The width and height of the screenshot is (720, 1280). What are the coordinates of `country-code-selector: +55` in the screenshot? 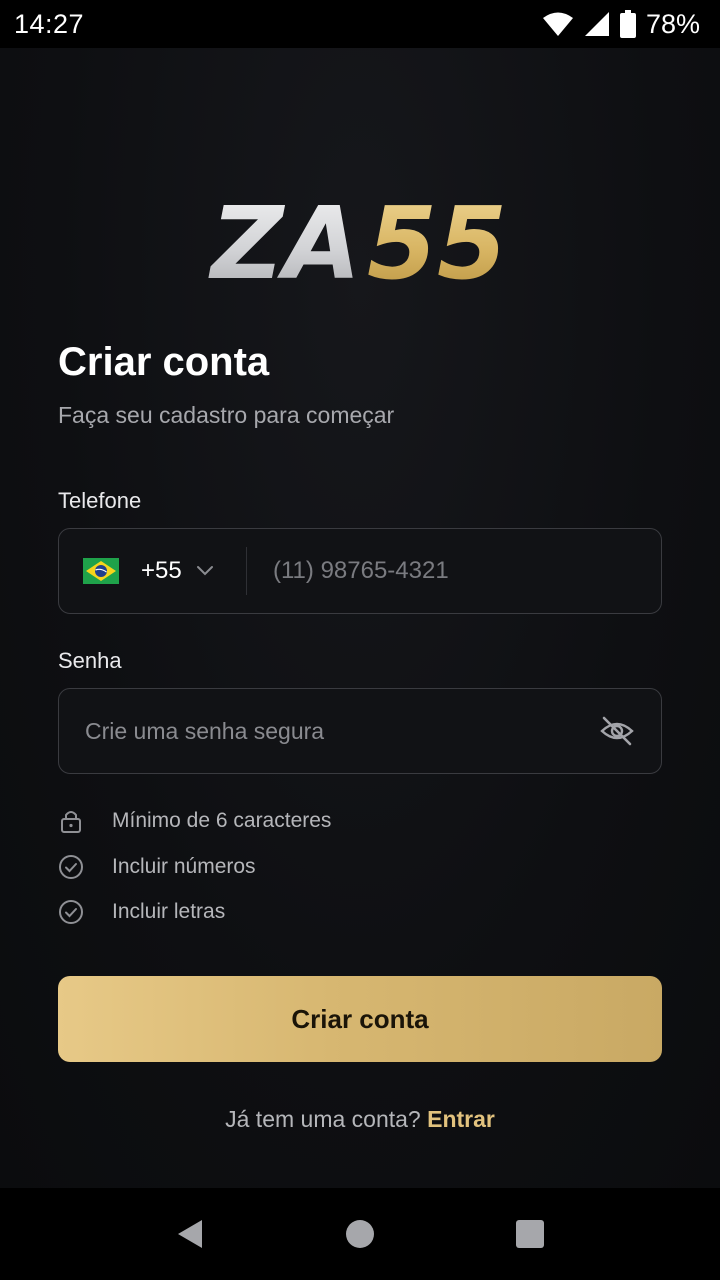 It's located at (153, 571).